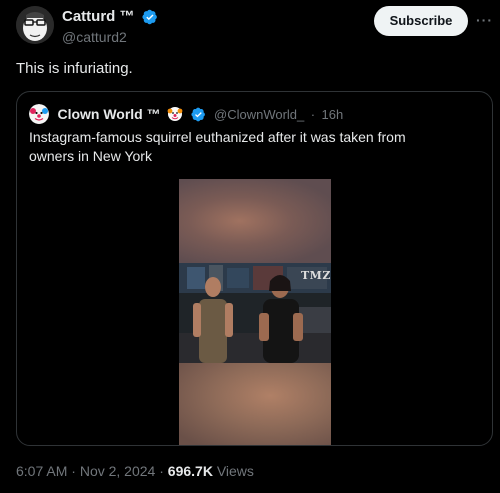 Image resolution: width=500 pixels, height=493 pixels. I want to click on author-display-name: Catturd ™, so click(98, 16).